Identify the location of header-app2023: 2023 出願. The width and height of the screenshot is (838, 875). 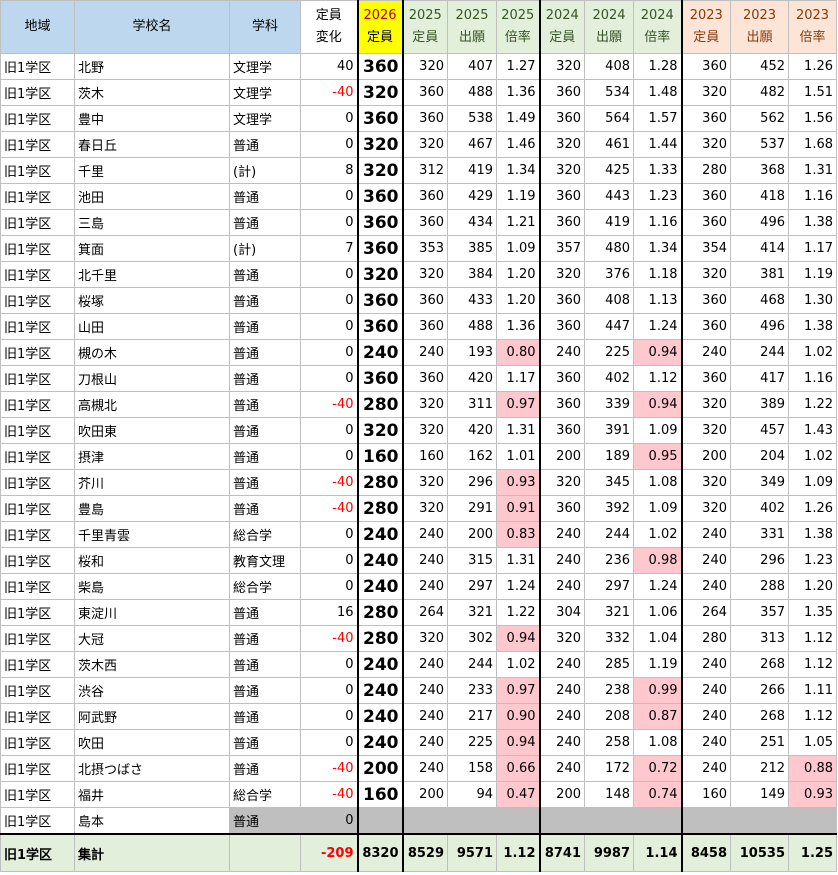
(759, 27).